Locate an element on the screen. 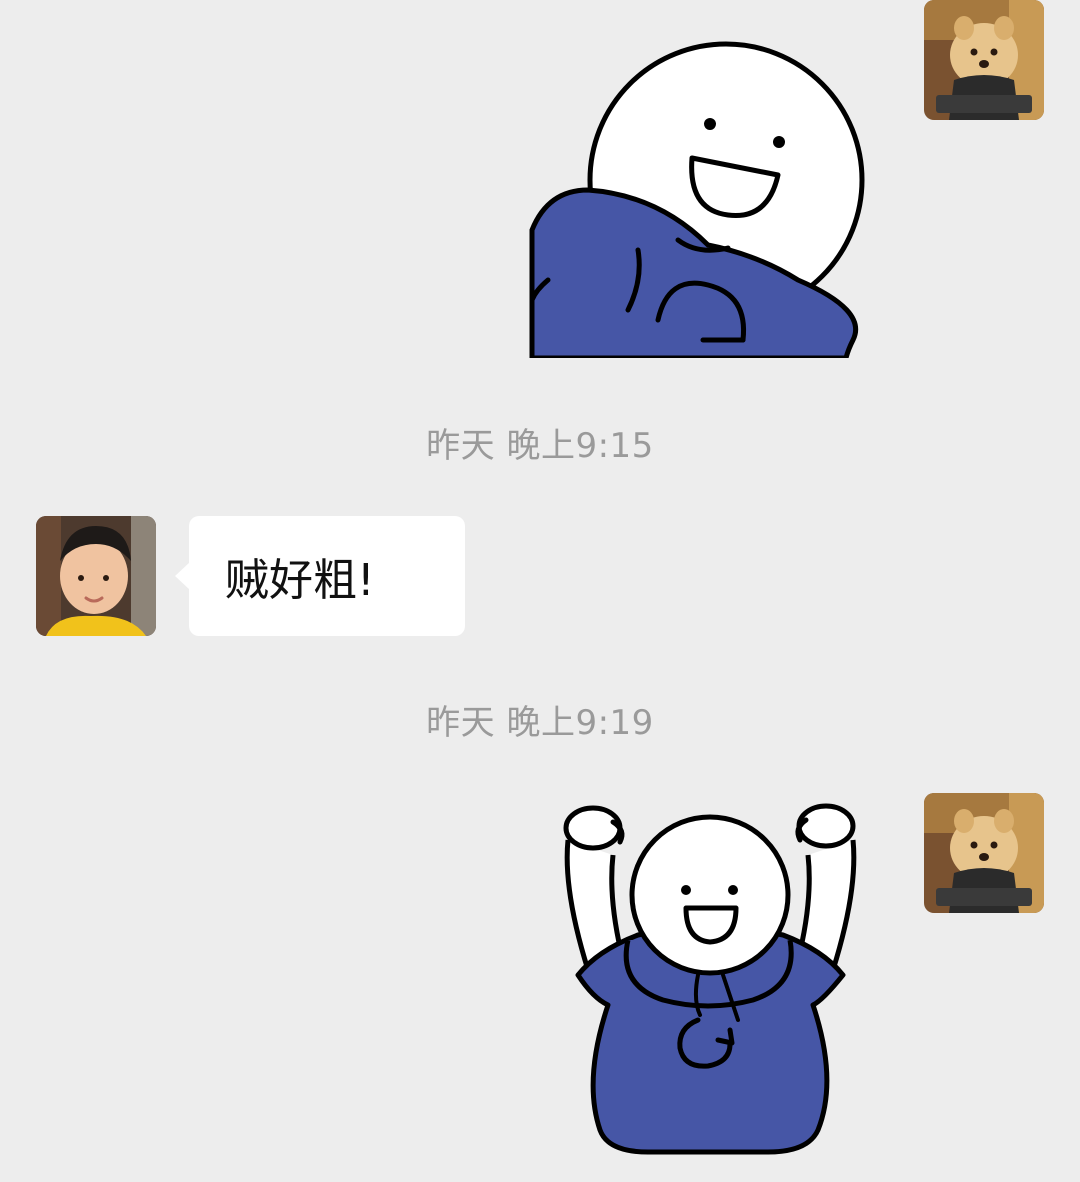 The width and height of the screenshot is (1080, 1182). cheering-blue-hoodie-sticker-icon is located at coordinates (710, 979).